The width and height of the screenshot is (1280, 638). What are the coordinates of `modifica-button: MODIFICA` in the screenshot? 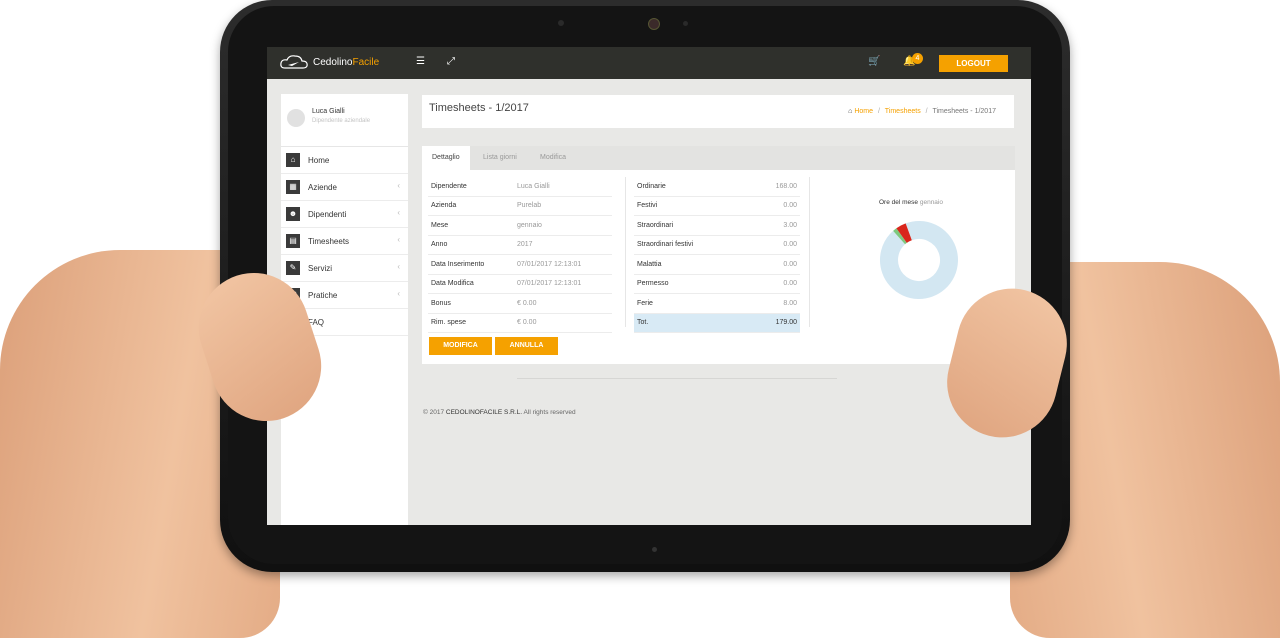 It's located at (460, 346).